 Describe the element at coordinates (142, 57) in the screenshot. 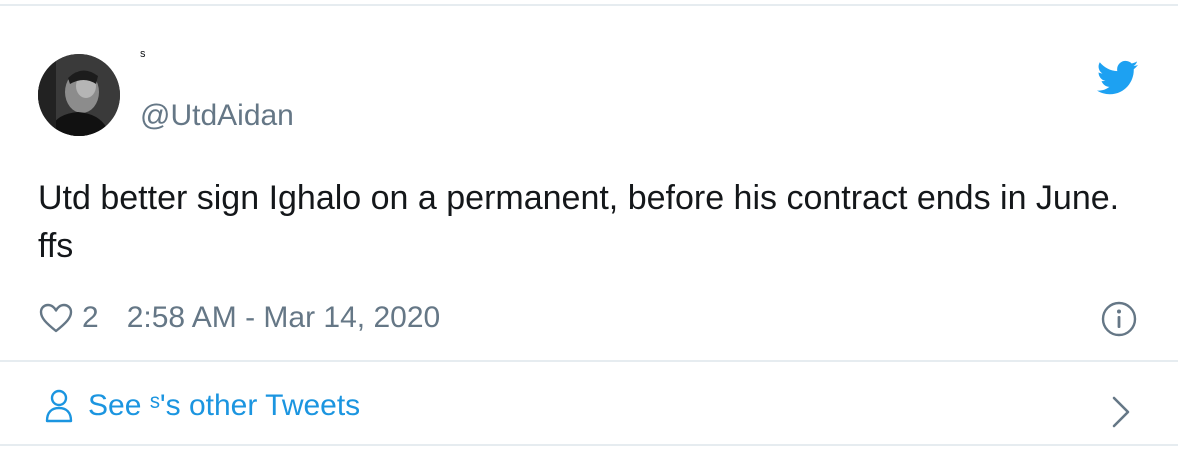

I see `display-name: ˢ` at that location.